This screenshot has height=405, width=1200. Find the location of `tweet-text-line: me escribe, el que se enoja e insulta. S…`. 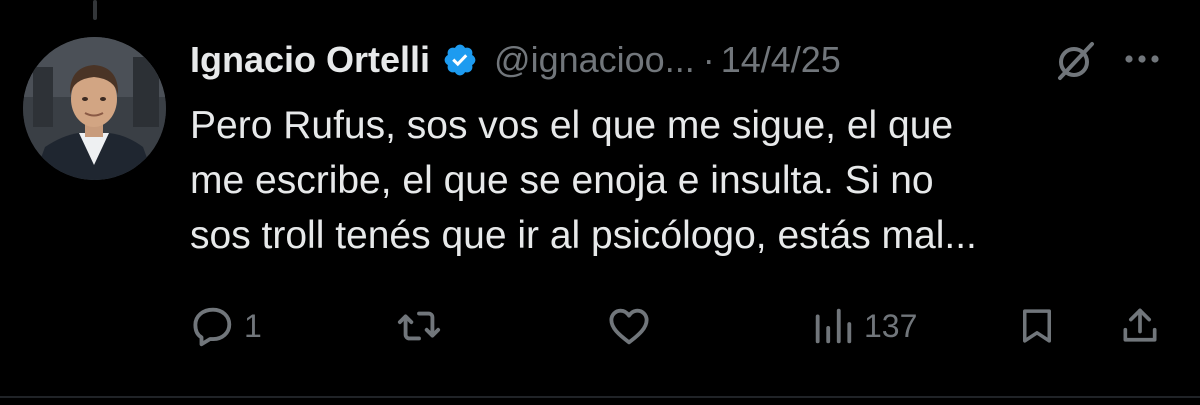

tweet-text-line: me escribe, el que se enoja e insulta. S… is located at coordinates (562, 180).